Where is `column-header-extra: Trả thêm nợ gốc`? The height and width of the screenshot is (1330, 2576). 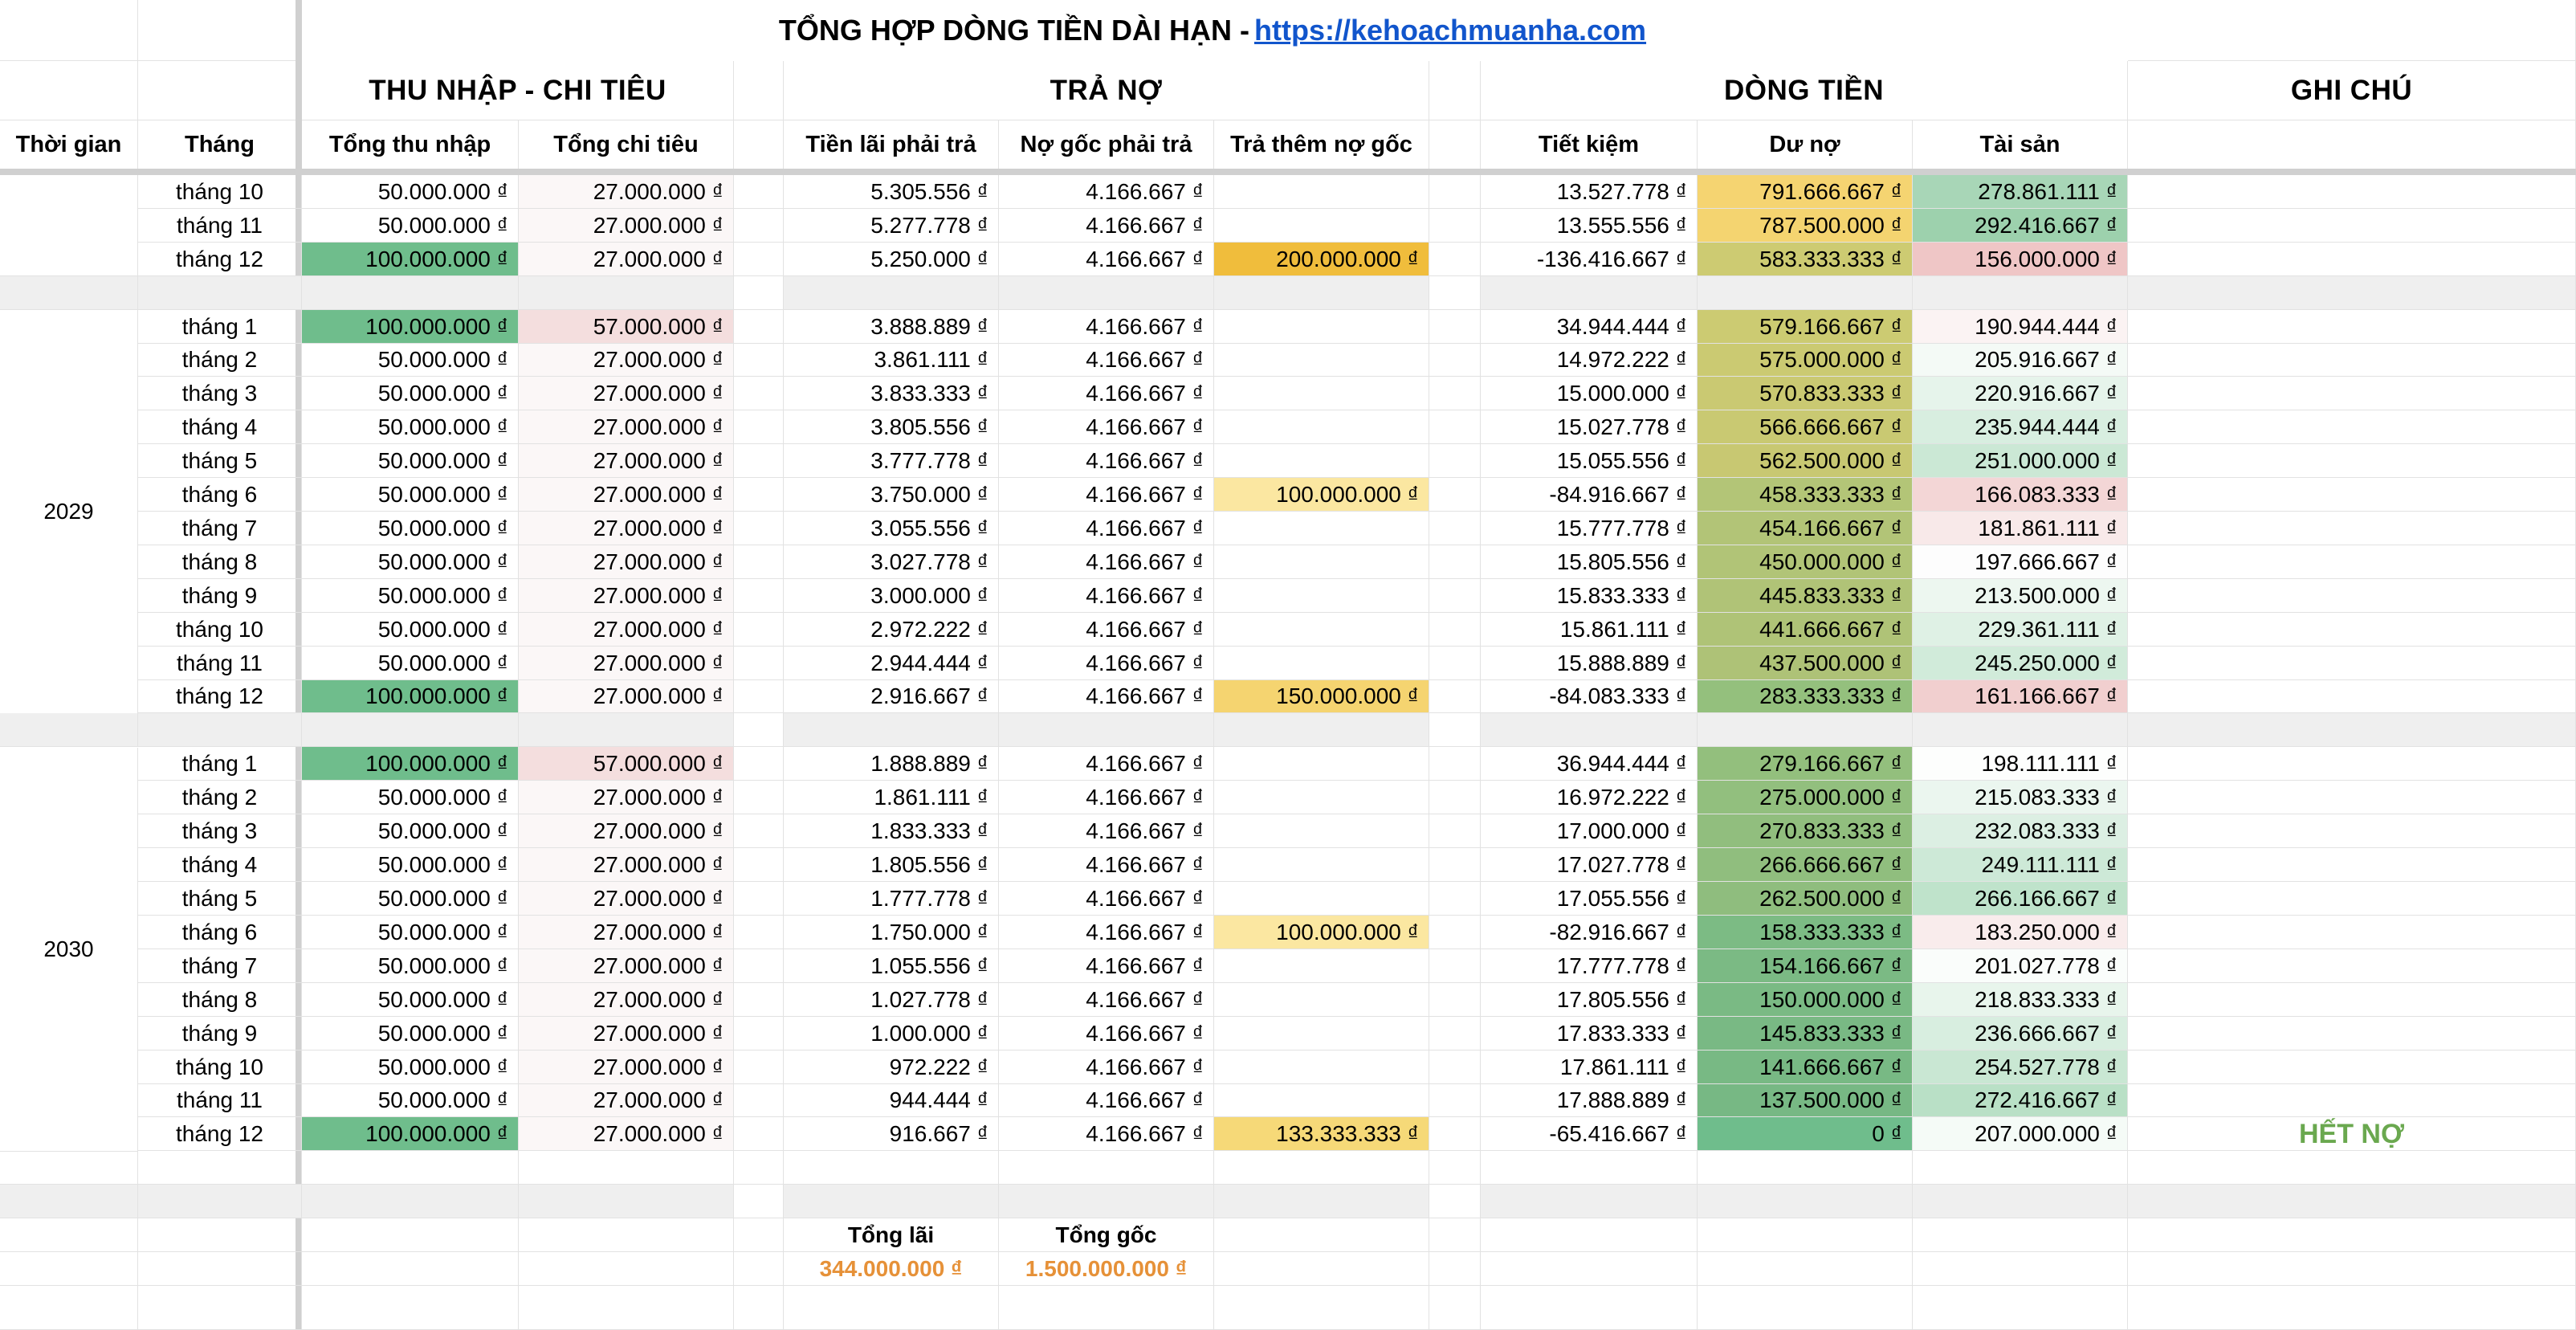 column-header-extra: Trả thêm nợ gốc is located at coordinates (1321, 145).